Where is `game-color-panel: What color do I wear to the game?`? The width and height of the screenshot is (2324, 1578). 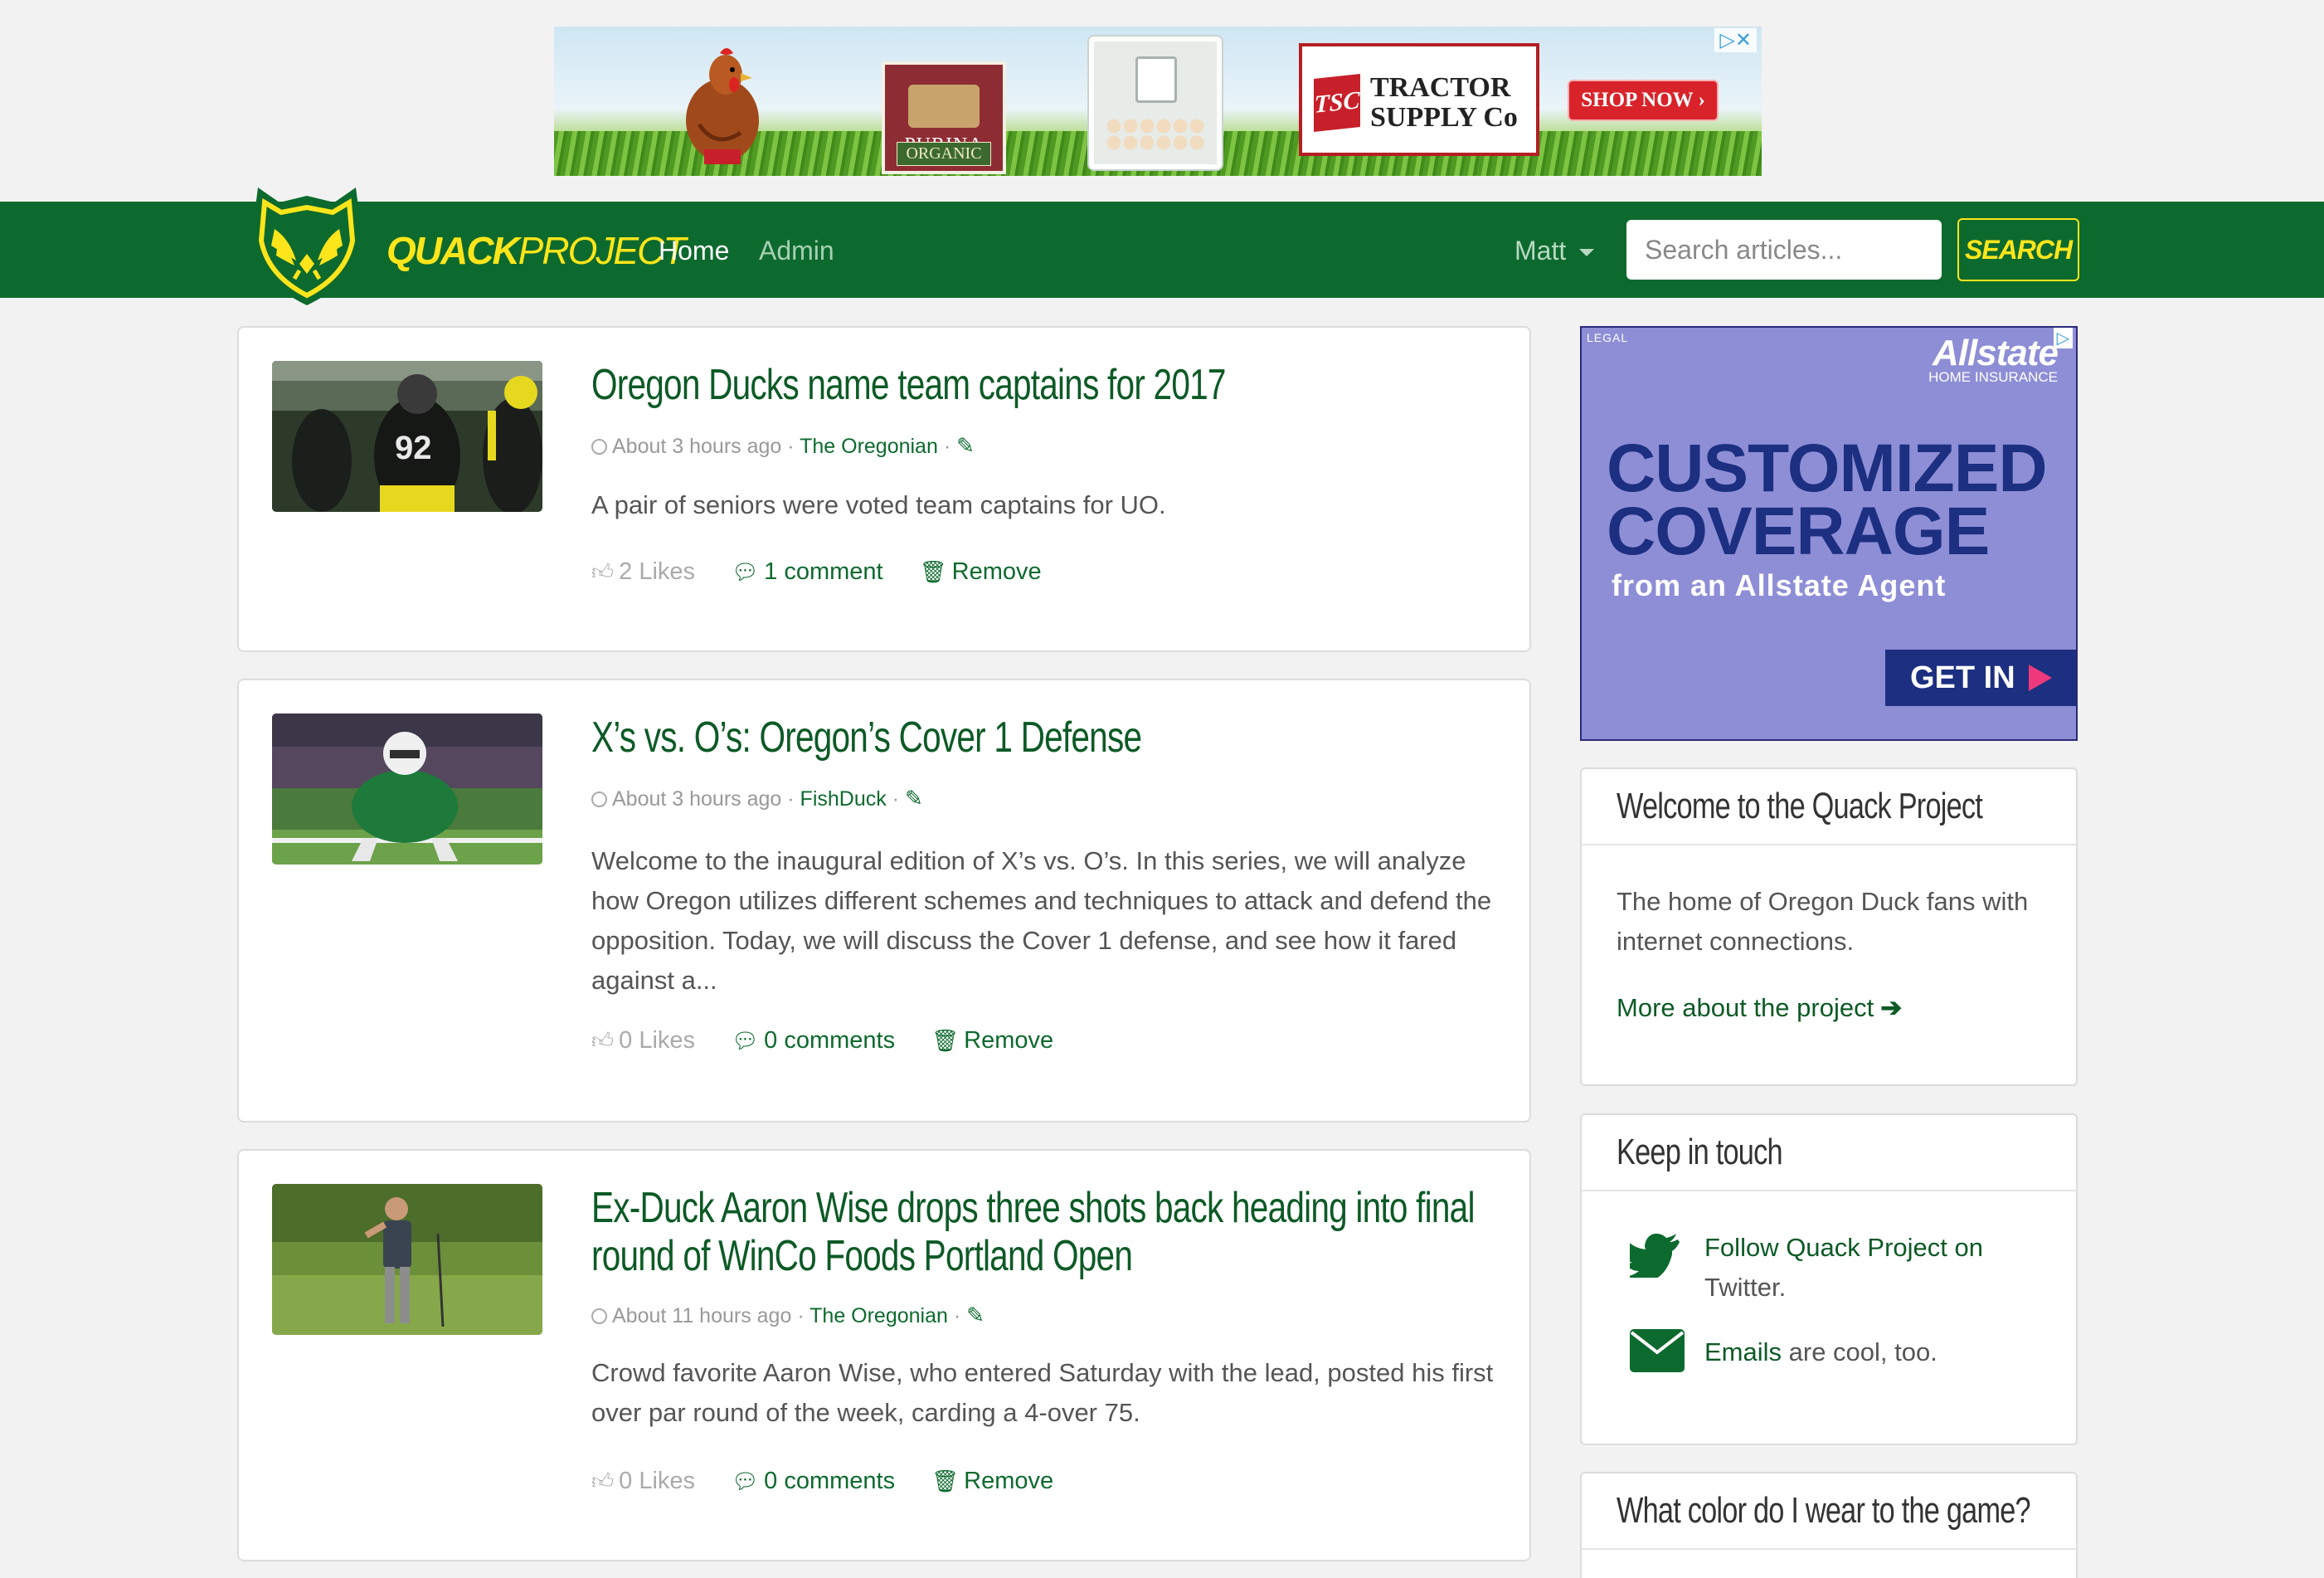
game-color-panel: What color do I wear to the game? is located at coordinates (1829, 1525).